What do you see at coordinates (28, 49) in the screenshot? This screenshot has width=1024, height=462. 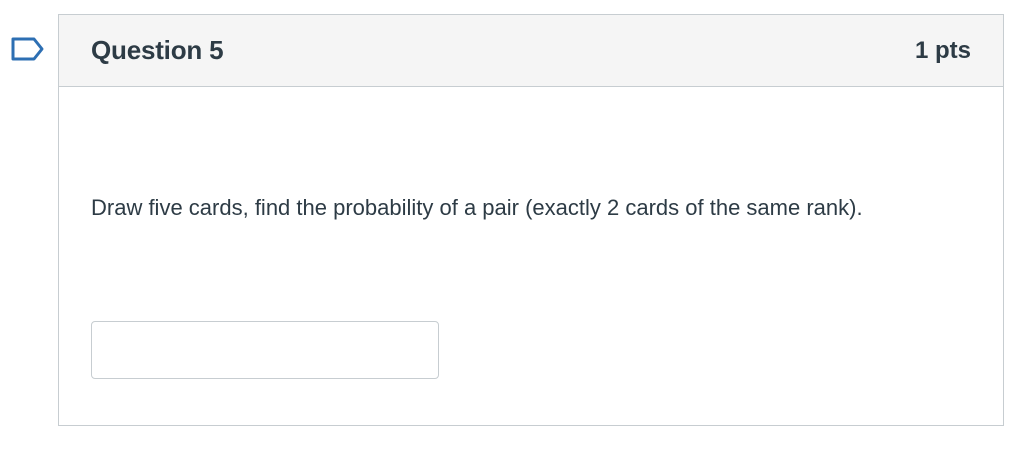 I see `flag-question-icon` at bounding box center [28, 49].